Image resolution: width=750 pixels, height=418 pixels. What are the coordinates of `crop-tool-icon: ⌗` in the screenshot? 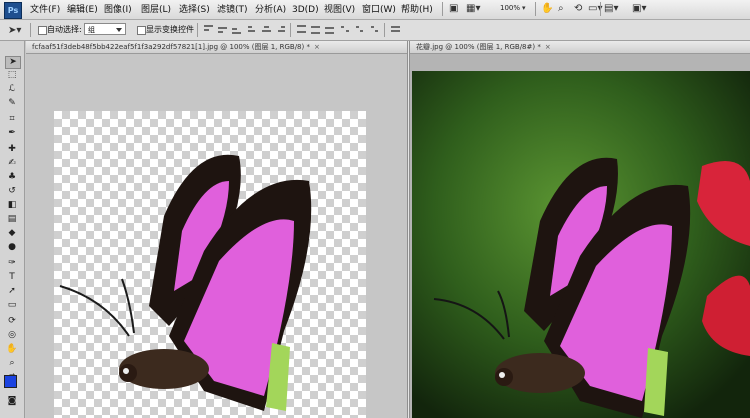 It's located at (12, 119).